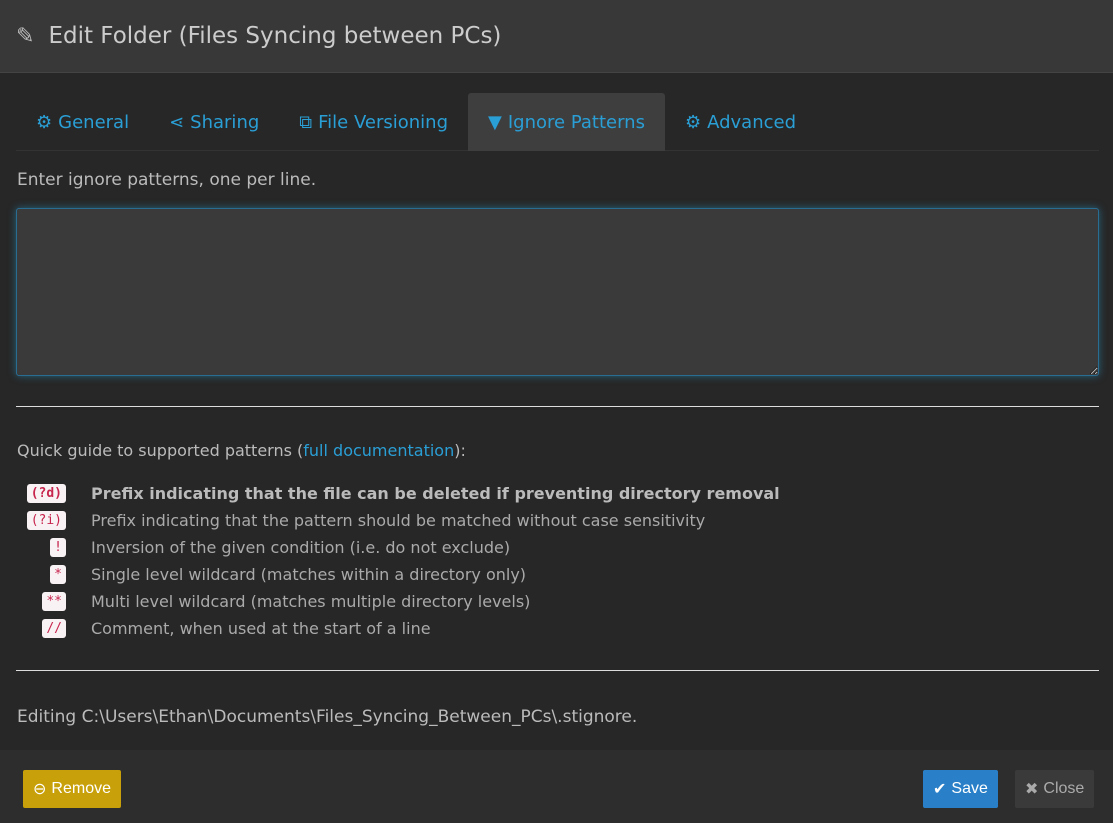  I want to click on full-documentation-link: full documentation, so click(378, 450).